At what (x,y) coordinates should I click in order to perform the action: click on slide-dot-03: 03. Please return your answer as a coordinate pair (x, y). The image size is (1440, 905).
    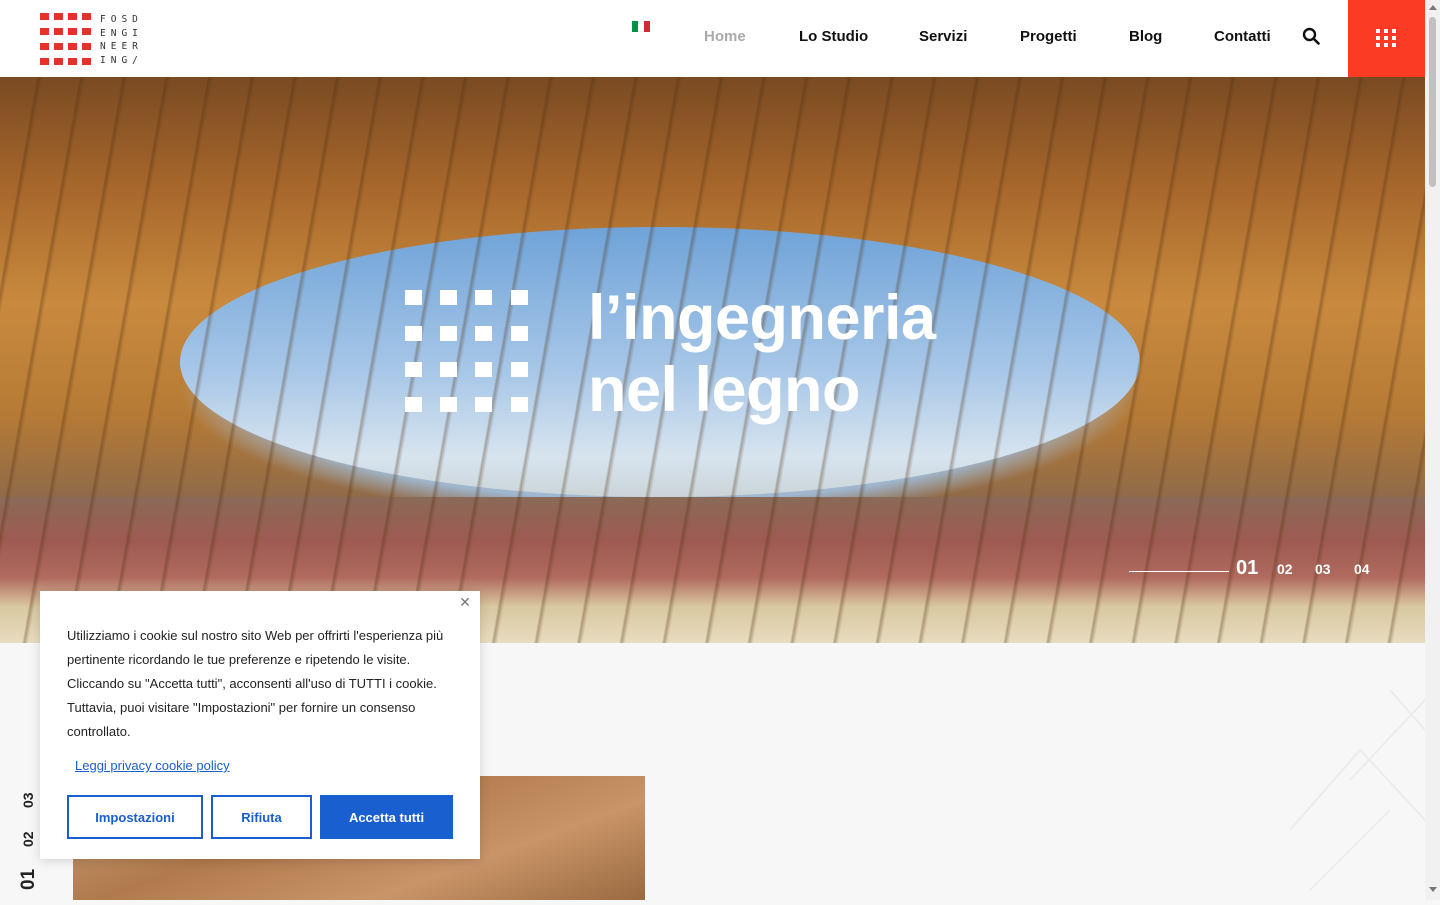
    Looking at the image, I should click on (1323, 569).